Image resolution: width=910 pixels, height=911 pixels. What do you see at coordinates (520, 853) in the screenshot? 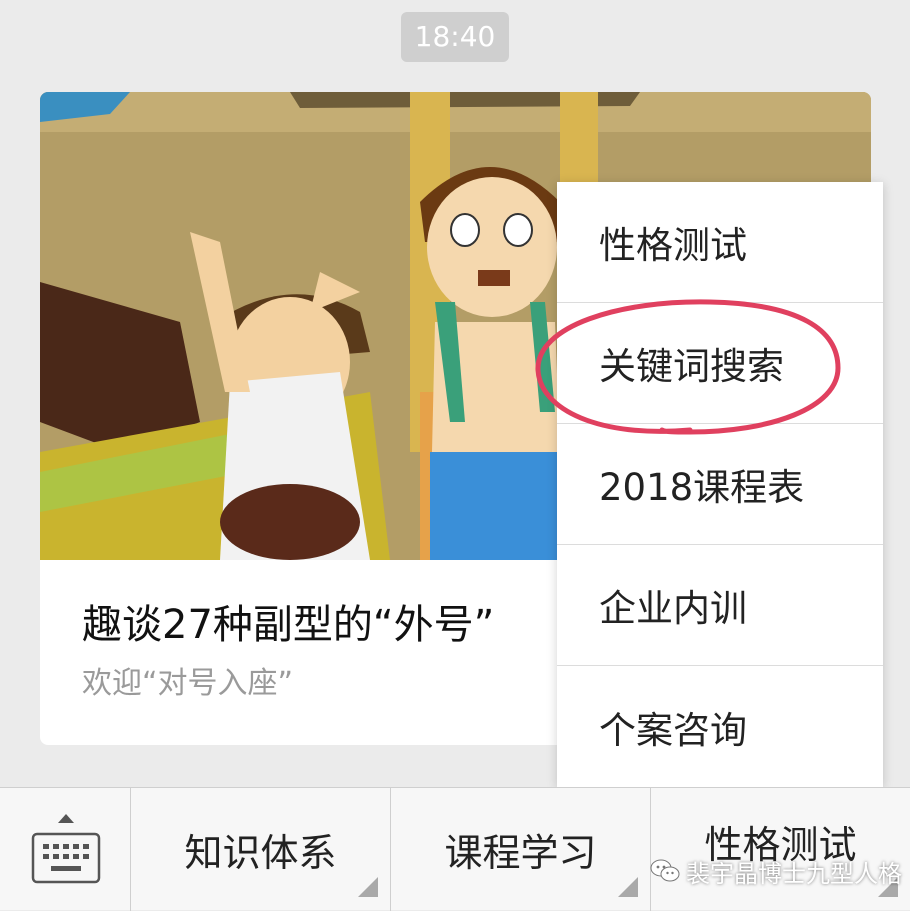
I see `tab-label: 课程学习` at bounding box center [520, 853].